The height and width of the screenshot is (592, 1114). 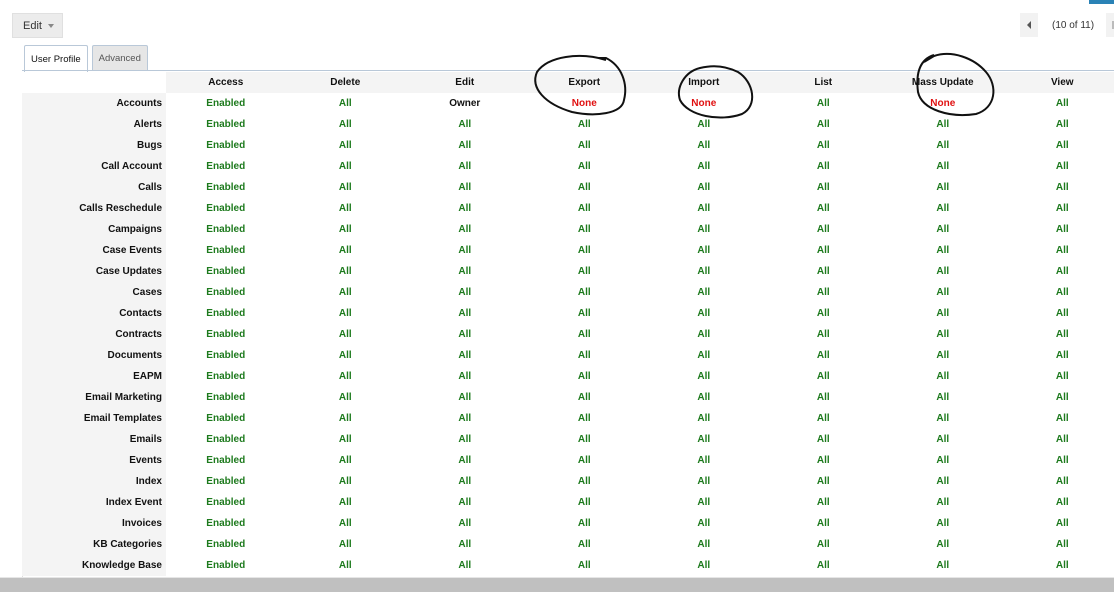 What do you see at coordinates (37, 25) in the screenshot?
I see `edit-dropdown-button: Edit` at bounding box center [37, 25].